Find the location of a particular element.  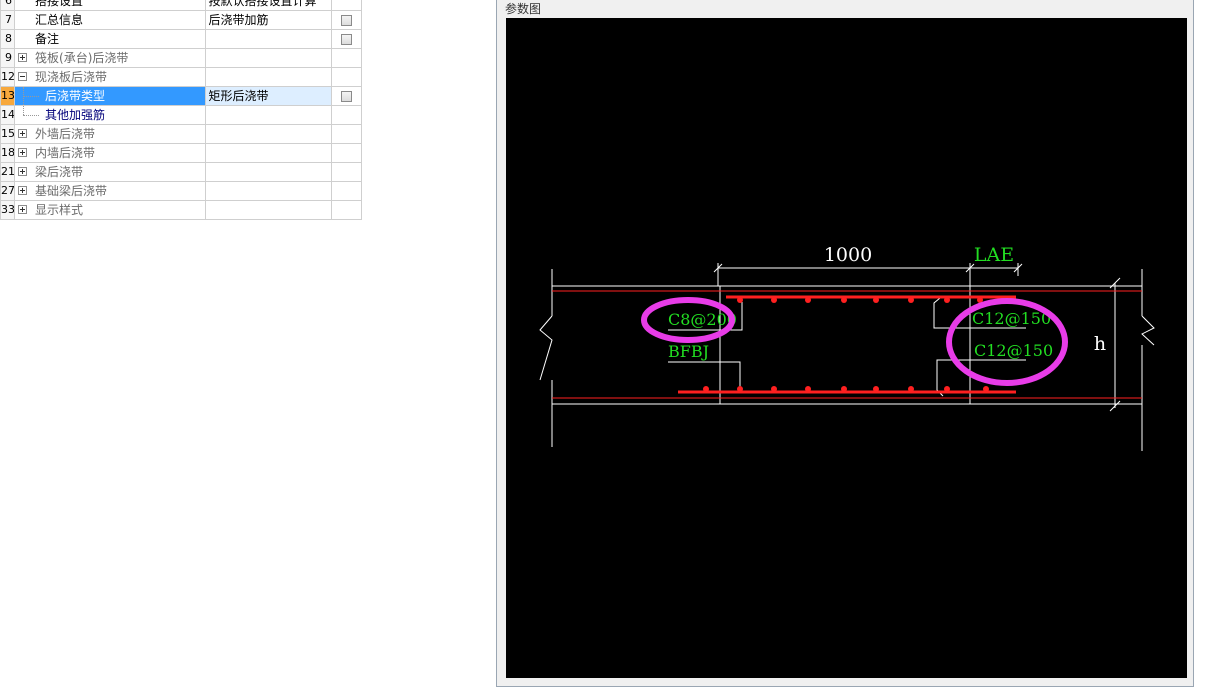

property-value: 按默认搭接设置计算 is located at coordinates (268, 5).